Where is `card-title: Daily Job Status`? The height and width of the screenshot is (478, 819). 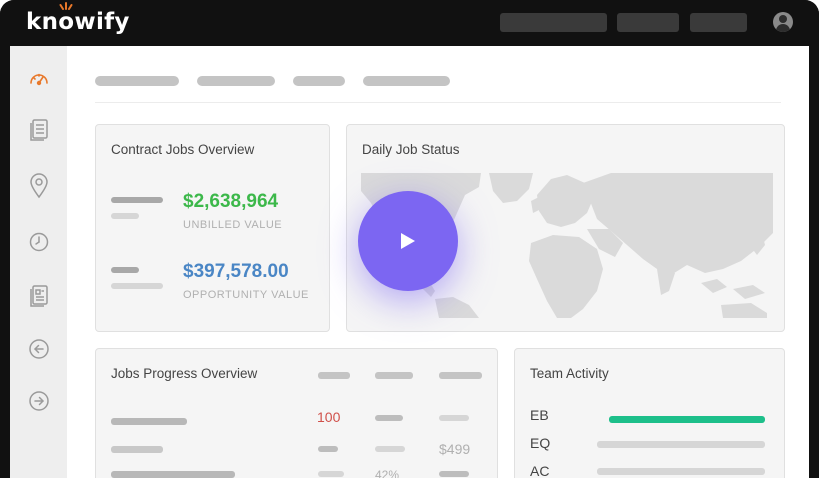
card-title: Daily Job Status is located at coordinates (411, 149).